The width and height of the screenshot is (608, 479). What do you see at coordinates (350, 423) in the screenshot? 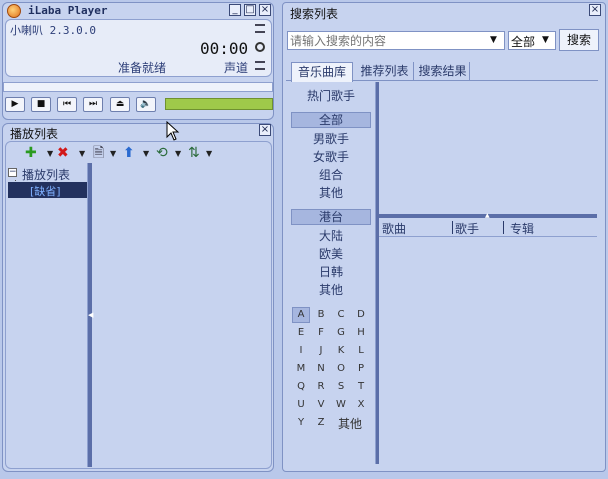
I see `letter-other: 其他` at bounding box center [350, 423].